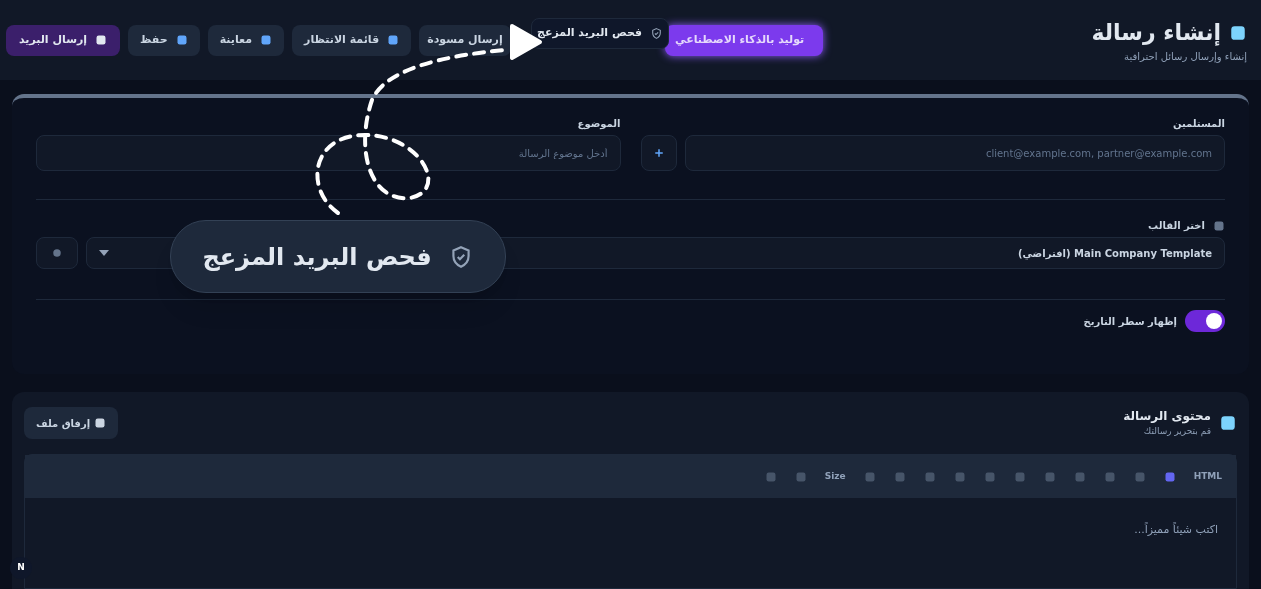 The width and height of the screenshot is (1261, 589). What do you see at coordinates (835, 476) in the screenshot?
I see `size-dropdown: Size` at bounding box center [835, 476].